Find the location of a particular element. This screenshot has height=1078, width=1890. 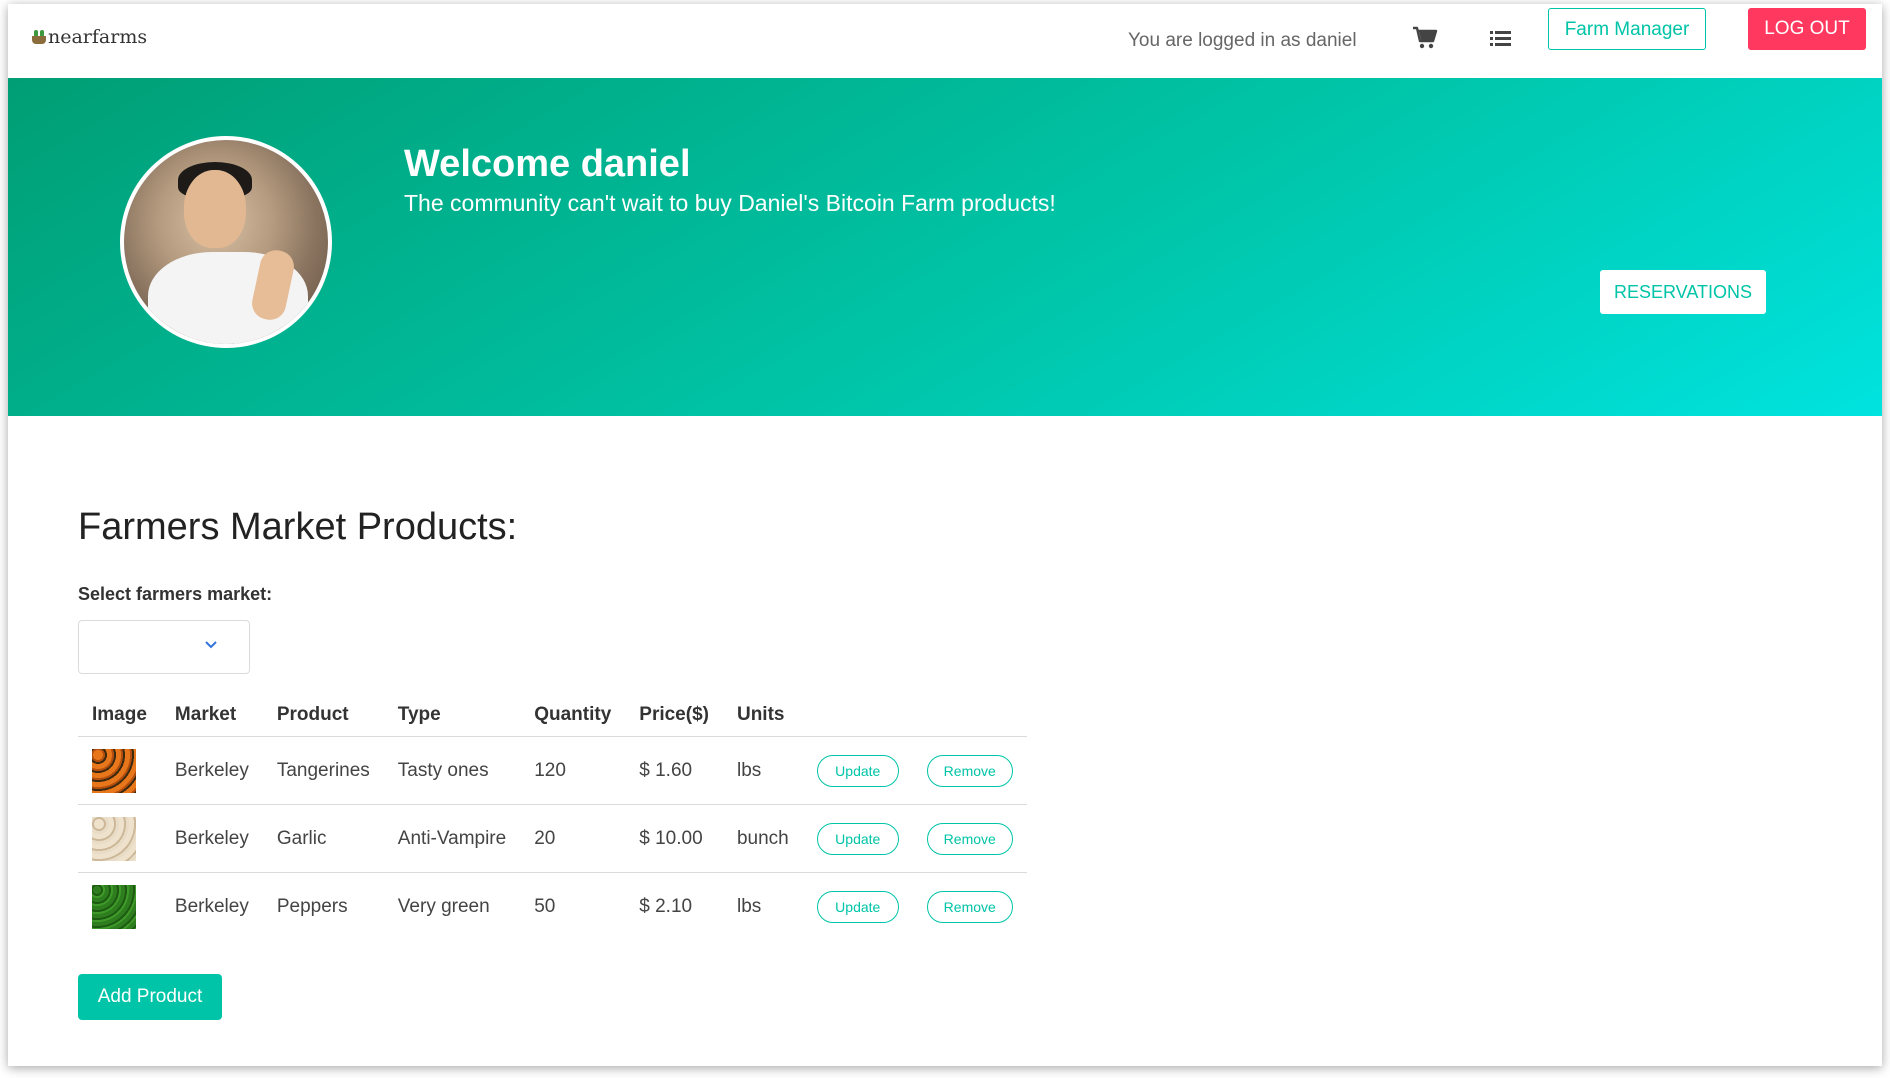

units-cell: bunch is located at coordinates (762, 838).